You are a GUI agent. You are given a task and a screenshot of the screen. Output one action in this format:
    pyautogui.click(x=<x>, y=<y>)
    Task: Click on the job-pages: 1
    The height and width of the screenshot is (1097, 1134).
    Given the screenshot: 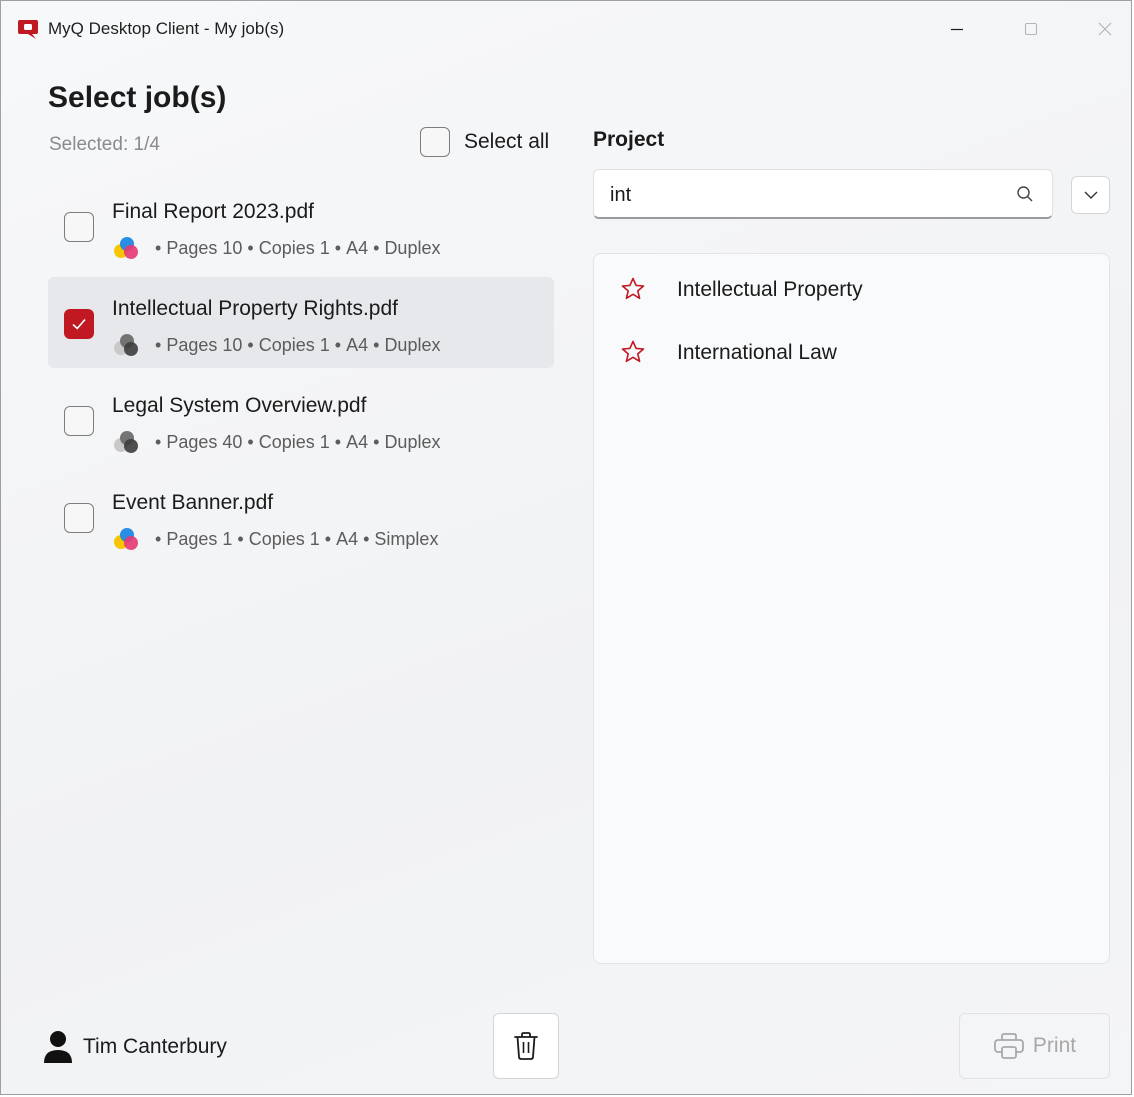 What is the action you would take?
    pyautogui.click(x=227, y=538)
    